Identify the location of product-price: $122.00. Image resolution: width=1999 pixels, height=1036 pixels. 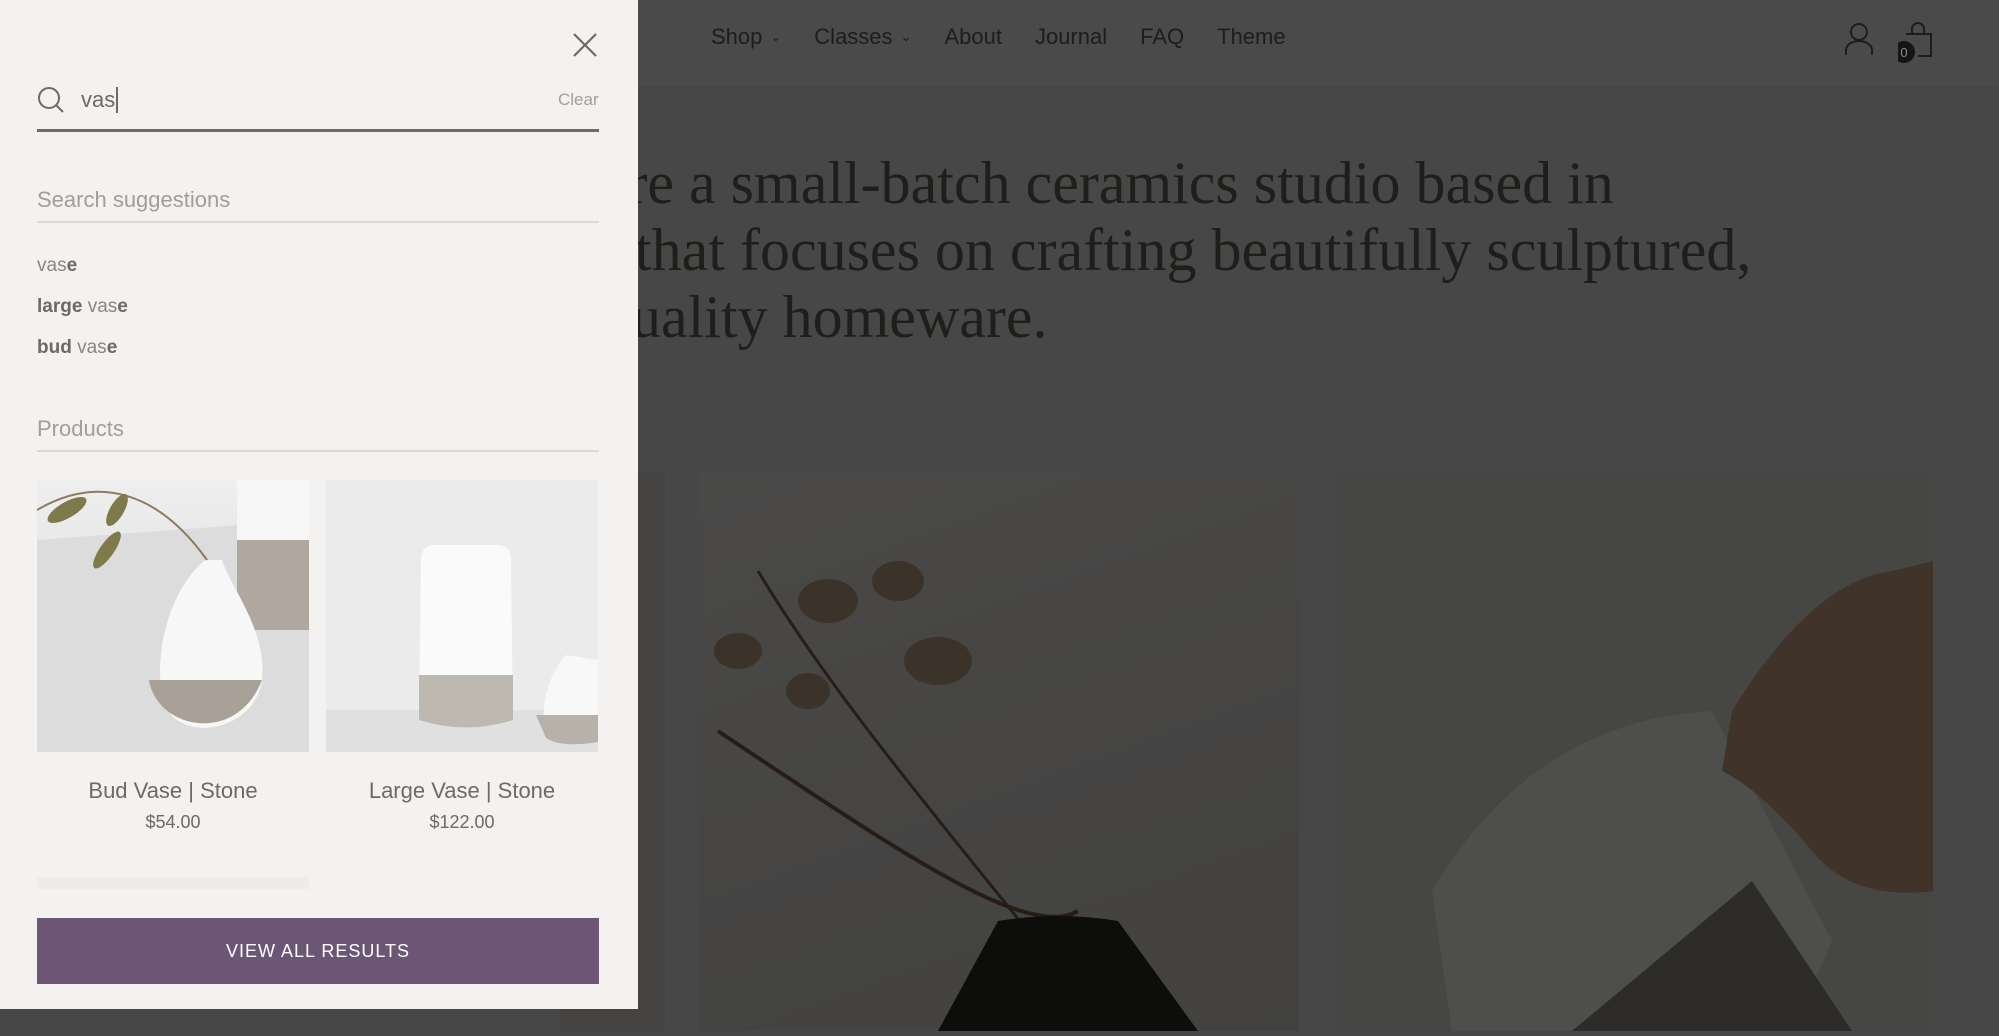
(462, 822).